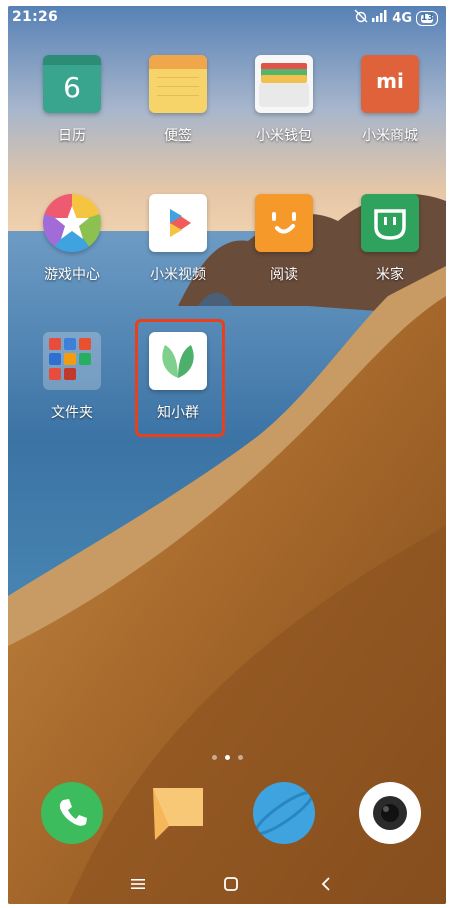 This screenshot has width=454, height=908. What do you see at coordinates (178, 84) in the screenshot?
I see `notes-icon` at bounding box center [178, 84].